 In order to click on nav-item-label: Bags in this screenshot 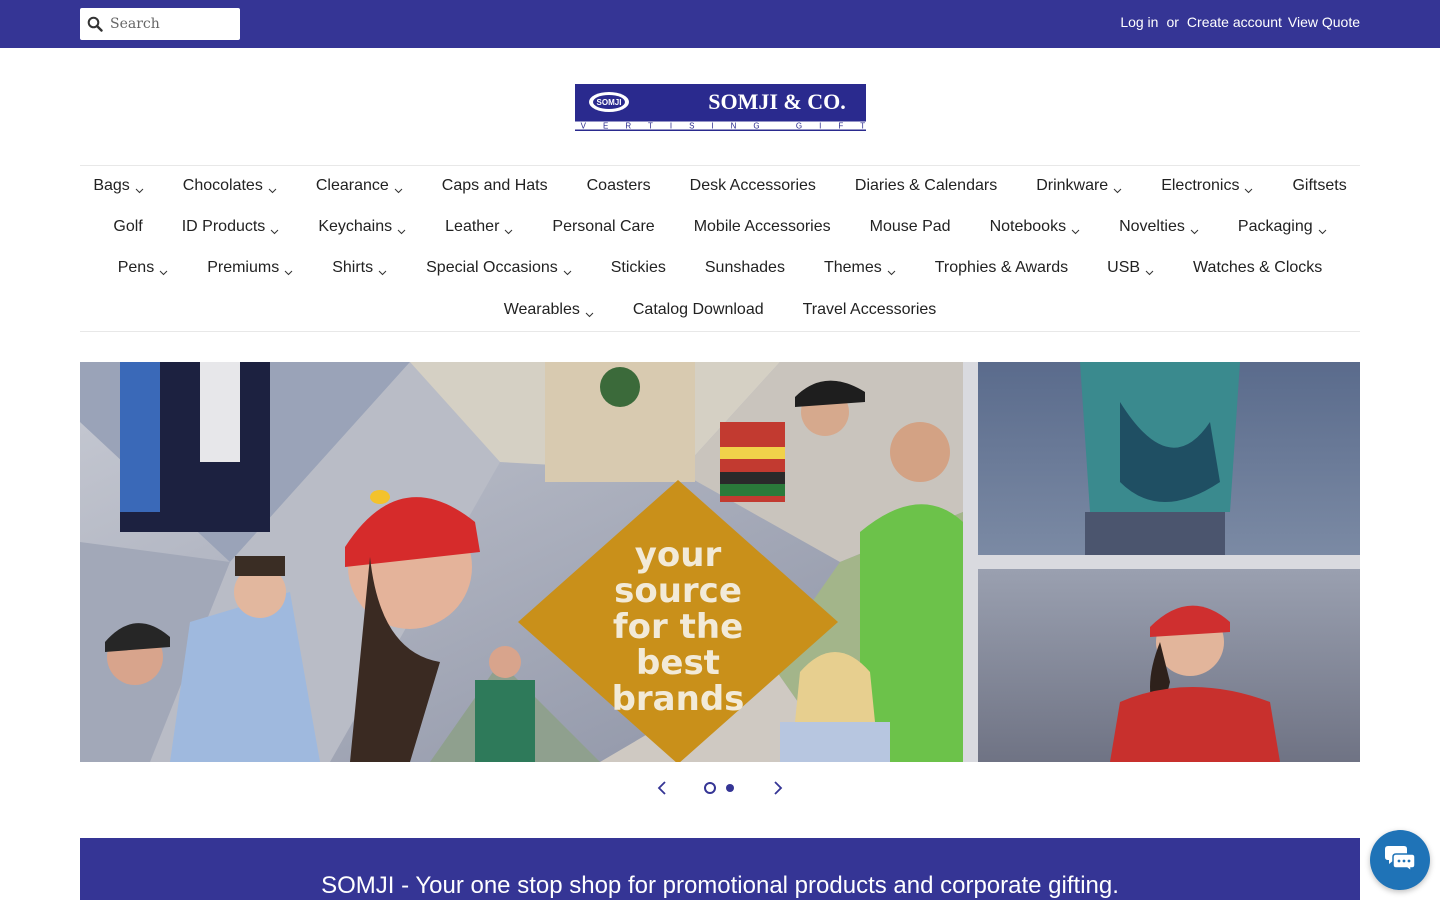, I will do `click(111, 185)`.